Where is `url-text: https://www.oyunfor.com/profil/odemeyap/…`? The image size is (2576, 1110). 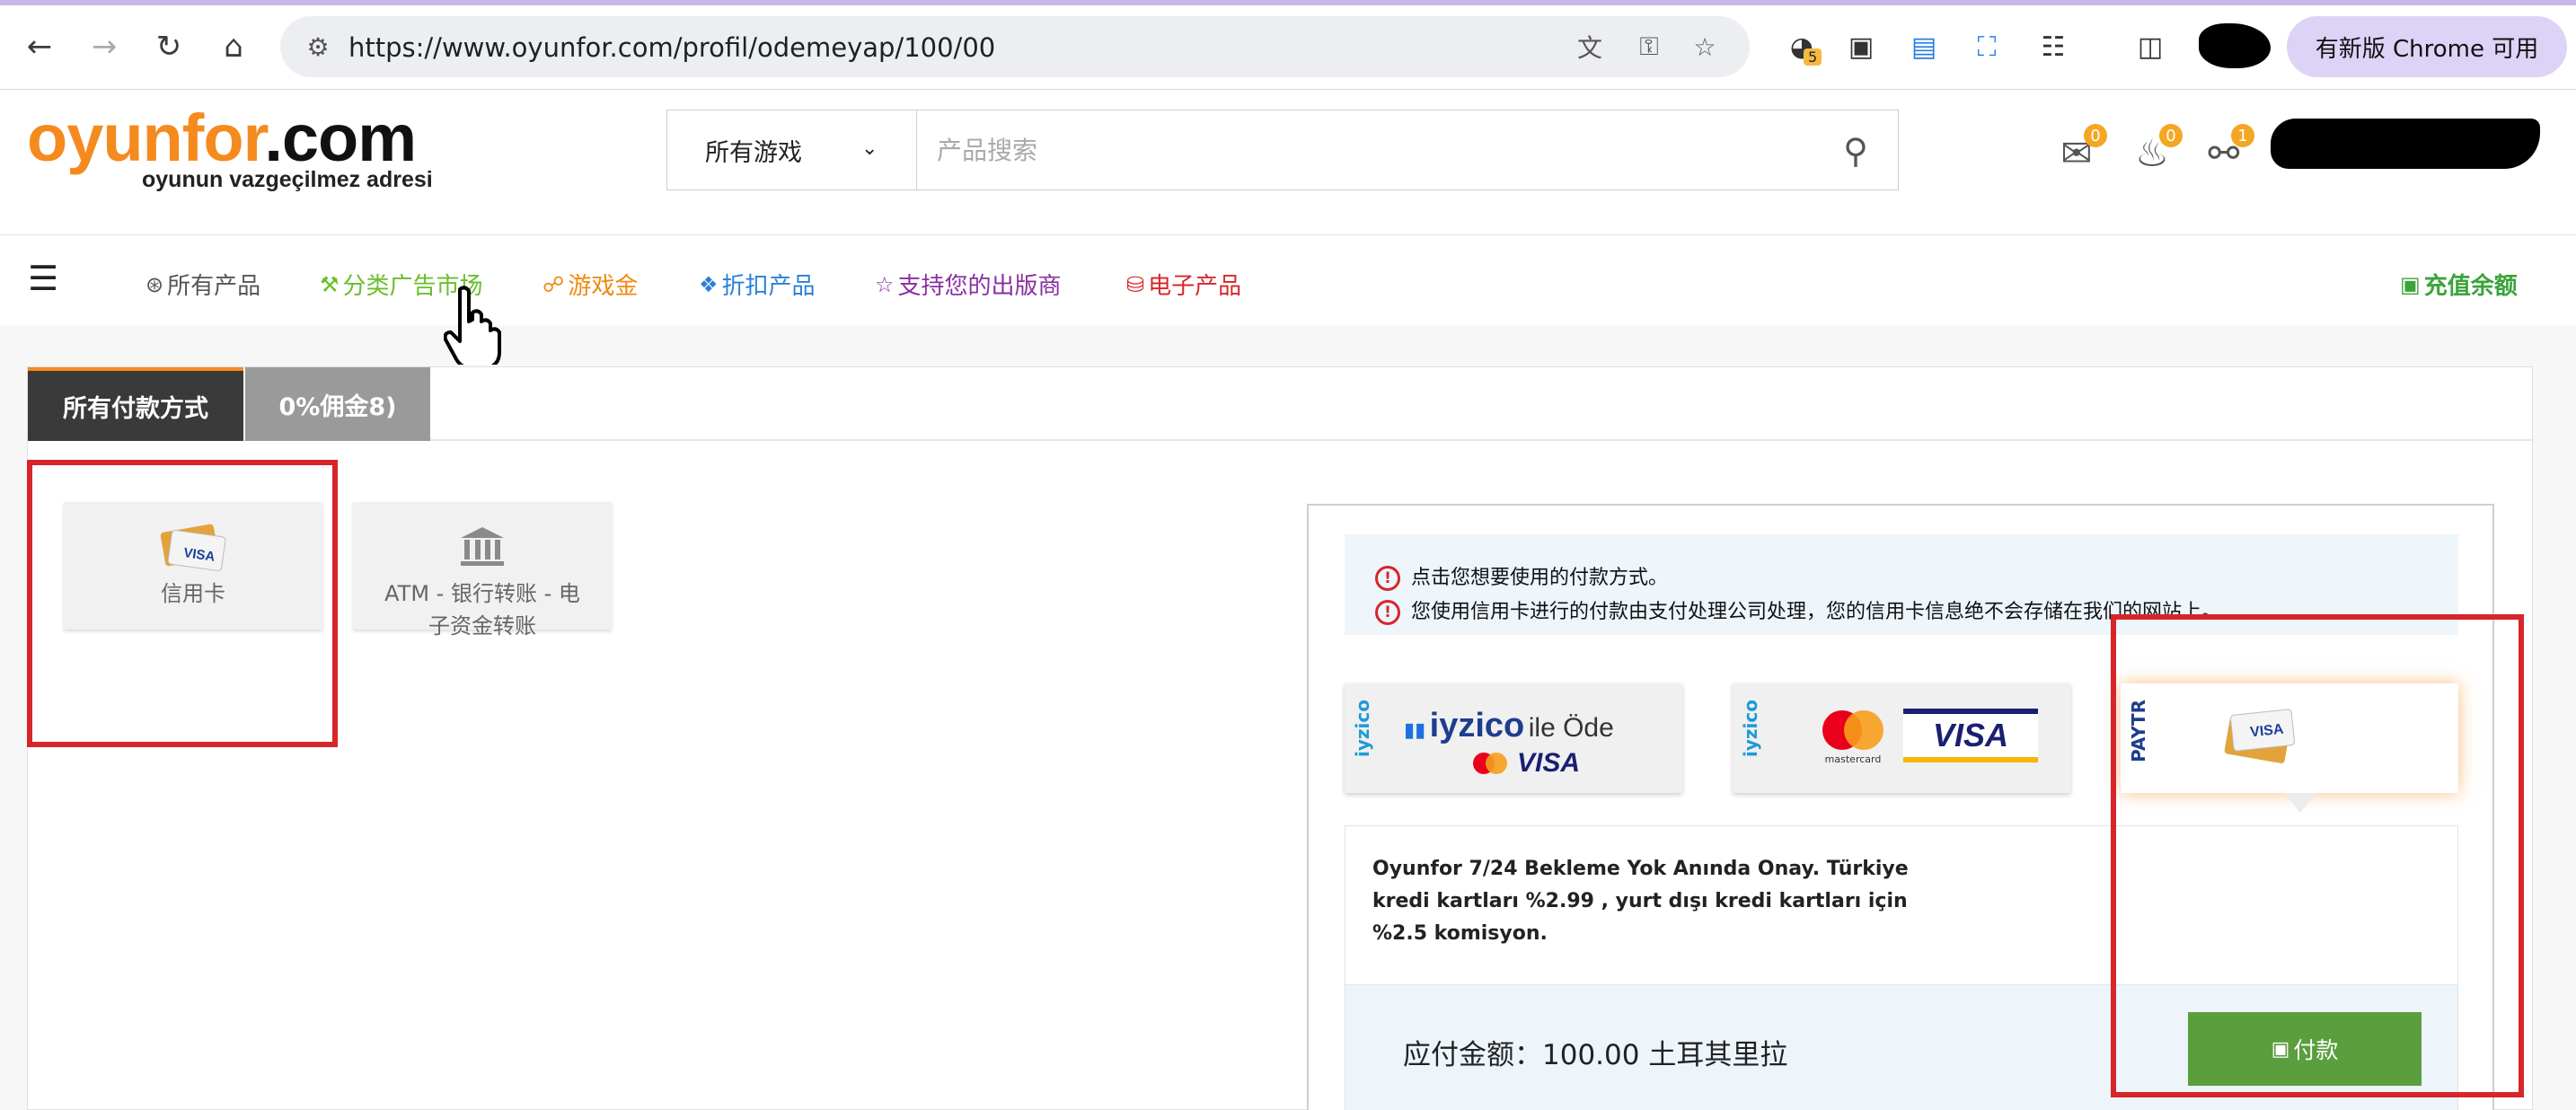 url-text: https://www.oyunfor.com/profil/odemeyap/… is located at coordinates (672, 47).